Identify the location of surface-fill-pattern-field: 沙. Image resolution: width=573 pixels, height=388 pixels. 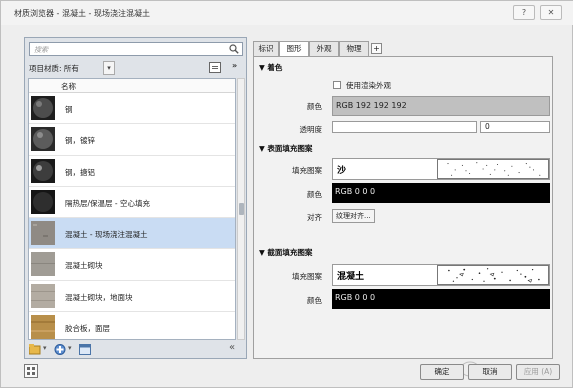
(441, 169).